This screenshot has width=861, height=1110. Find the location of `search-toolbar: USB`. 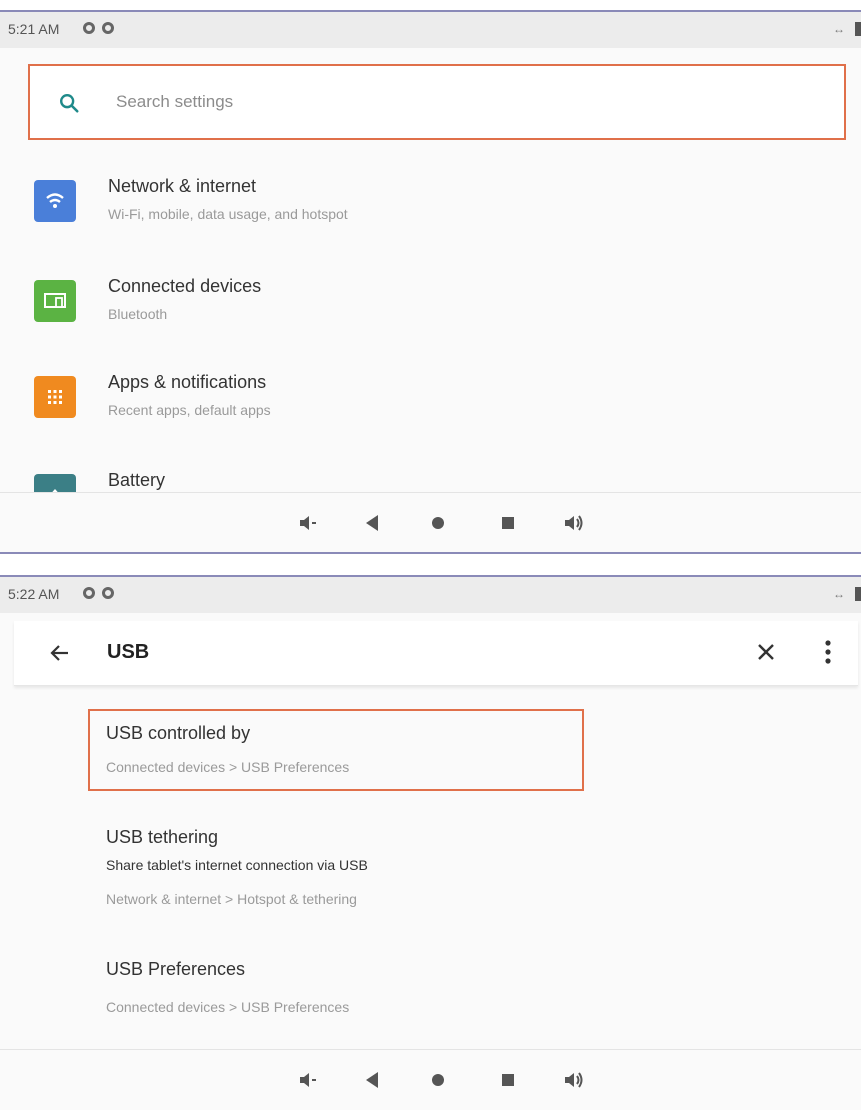

search-toolbar: USB is located at coordinates (436, 653).